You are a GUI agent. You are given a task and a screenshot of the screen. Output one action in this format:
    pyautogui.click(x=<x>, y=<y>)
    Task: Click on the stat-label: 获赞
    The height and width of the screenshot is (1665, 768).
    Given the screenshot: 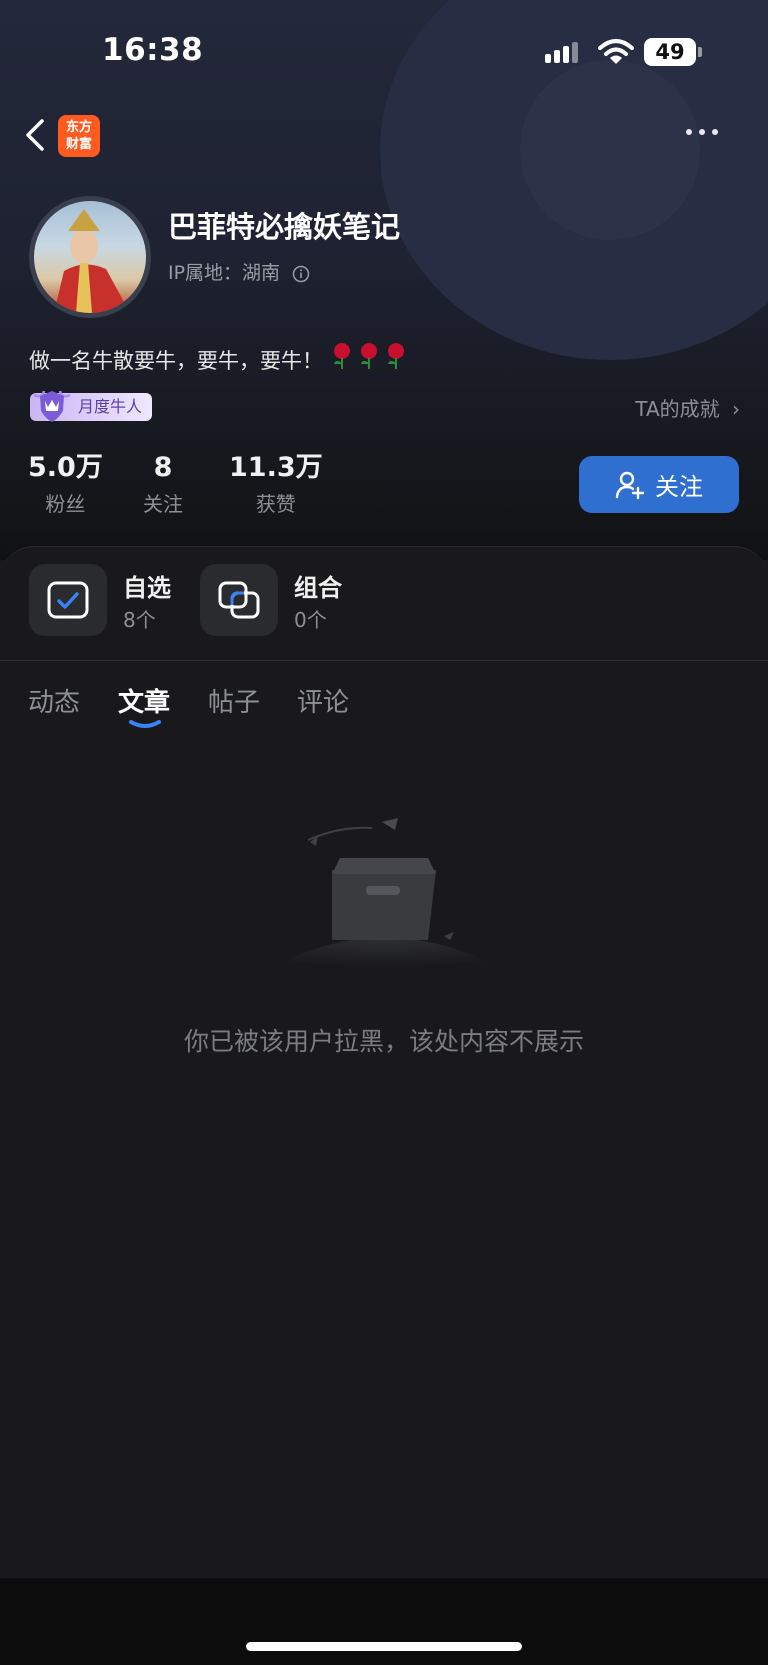 What is the action you would take?
    pyautogui.click(x=275, y=504)
    